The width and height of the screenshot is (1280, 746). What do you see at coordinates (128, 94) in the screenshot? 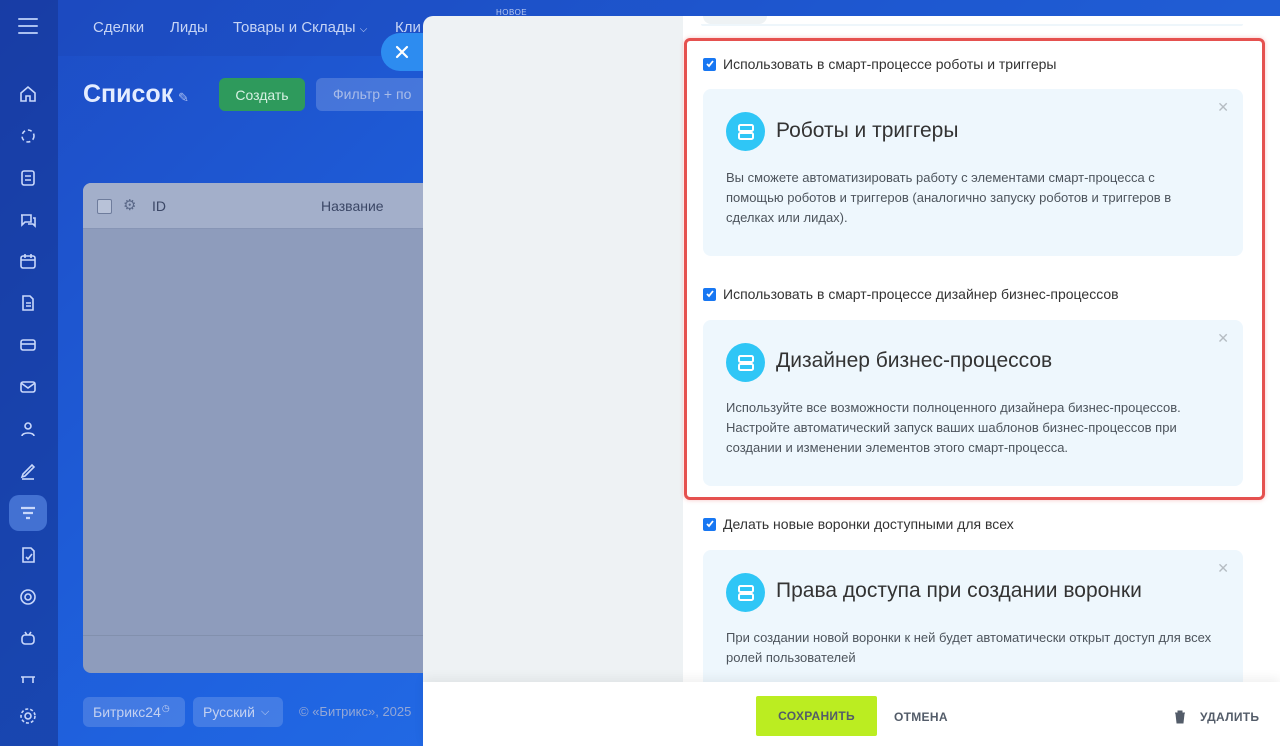
I see `page-title: Список` at bounding box center [128, 94].